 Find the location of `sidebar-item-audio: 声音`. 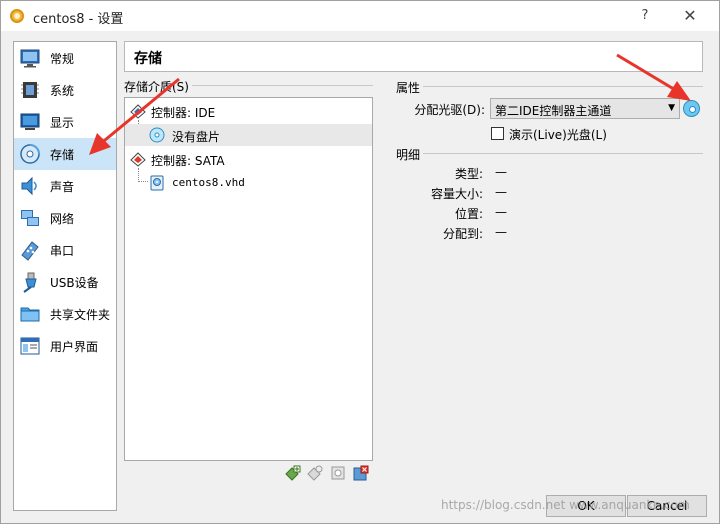

sidebar-item-audio: 声音 is located at coordinates (65, 186).